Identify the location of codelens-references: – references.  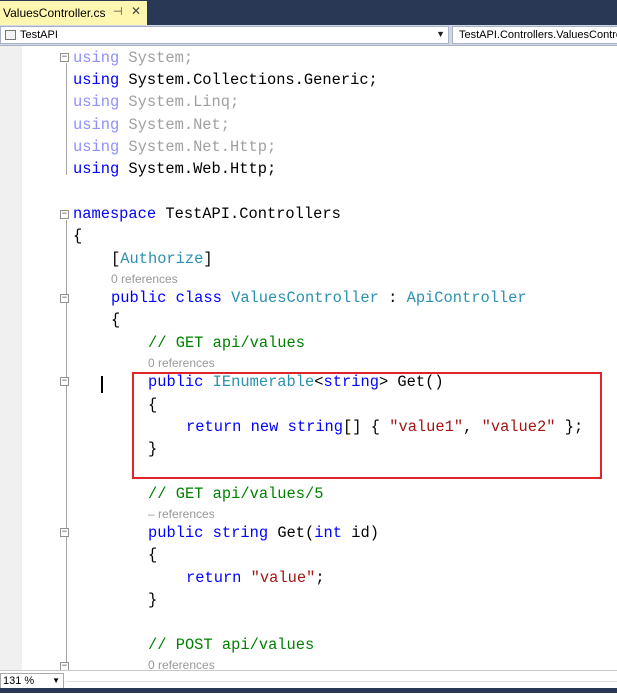
(181, 514).